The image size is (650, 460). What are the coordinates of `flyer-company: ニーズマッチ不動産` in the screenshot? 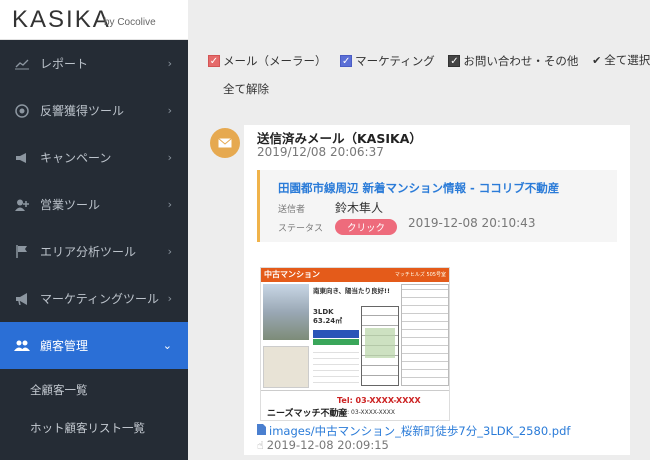 It's located at (307, 414).